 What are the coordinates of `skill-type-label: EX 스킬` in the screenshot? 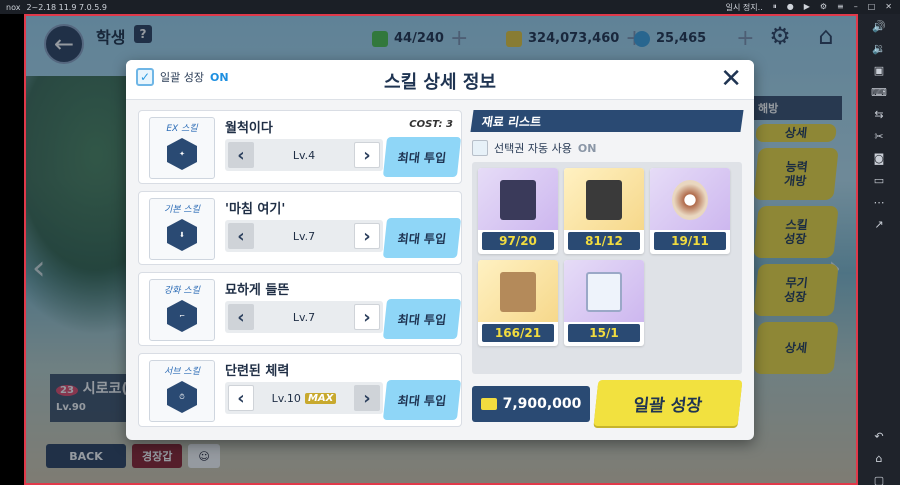 It's located at (182, 129).